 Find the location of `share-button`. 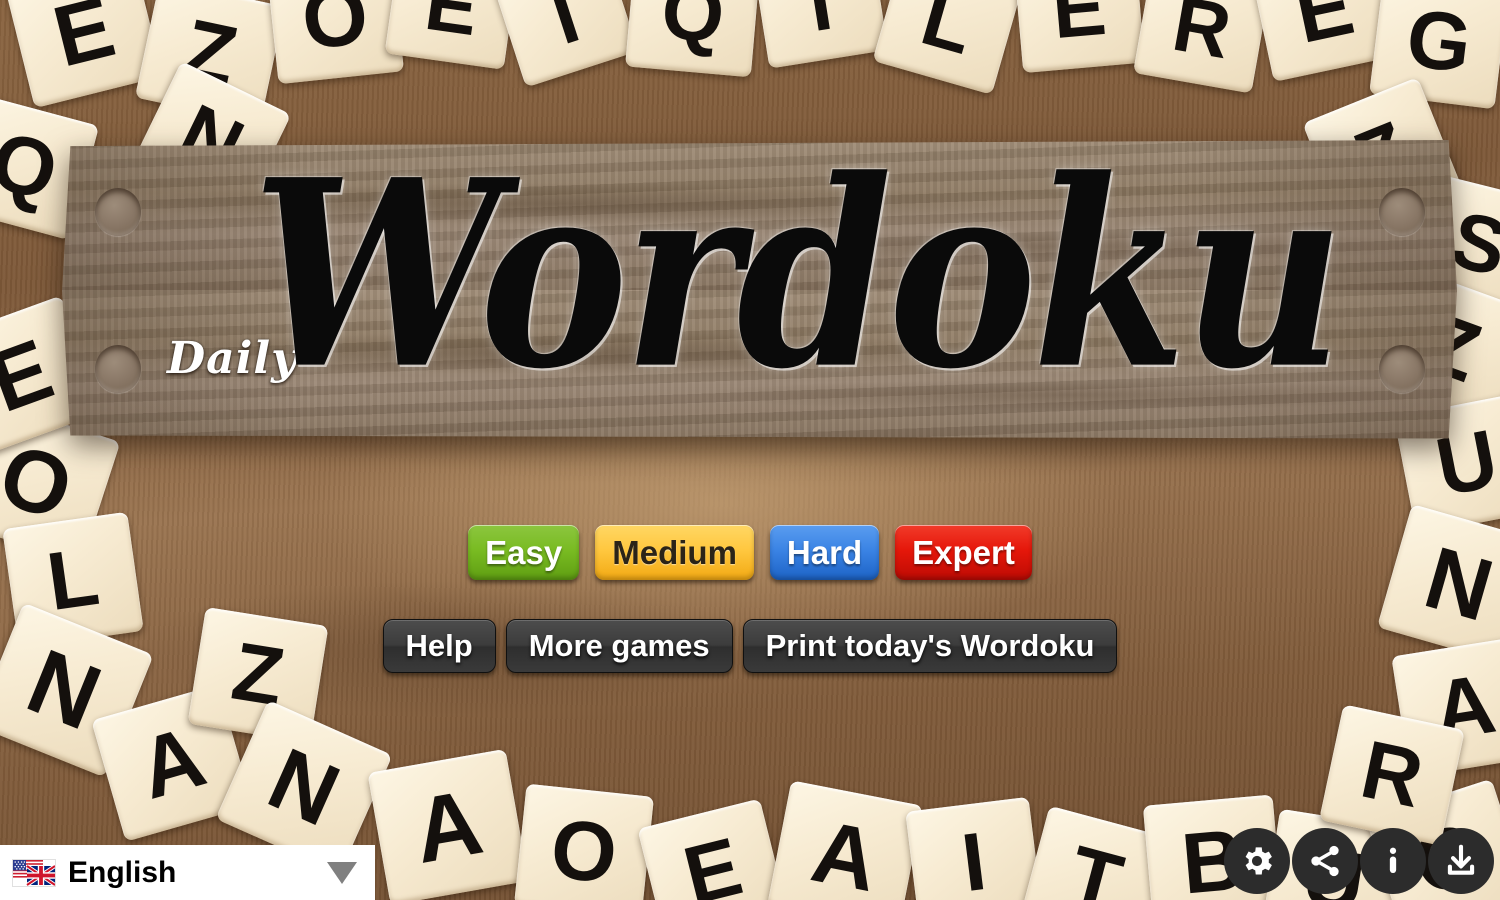

share-button is located at coordinates (1325, 861).